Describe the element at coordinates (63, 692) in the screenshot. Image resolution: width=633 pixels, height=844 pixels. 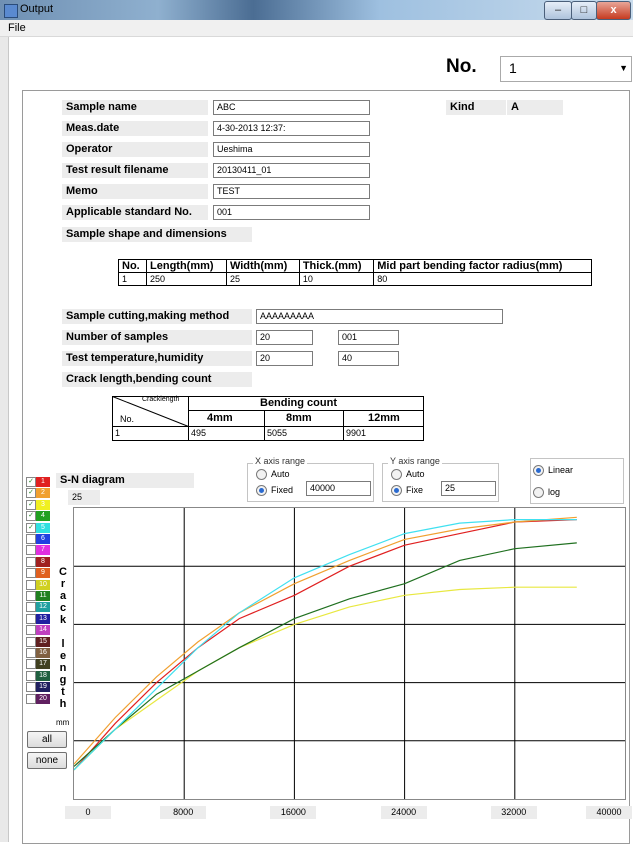
I see `axis-label-letter: t` at that location.